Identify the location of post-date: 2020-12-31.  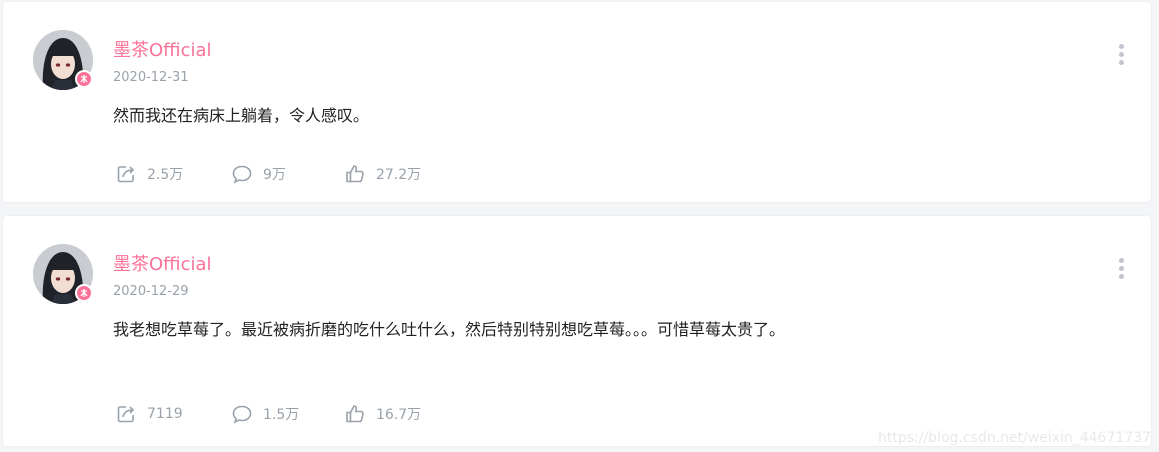
(151, 77).